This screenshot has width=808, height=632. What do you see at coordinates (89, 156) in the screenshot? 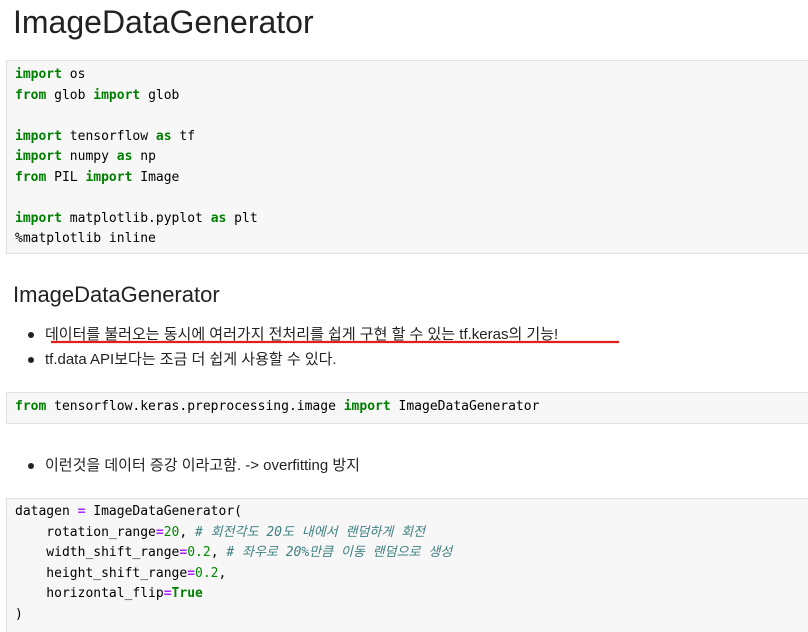
I see `code-text: numpy` at bounding box center [89, 156].